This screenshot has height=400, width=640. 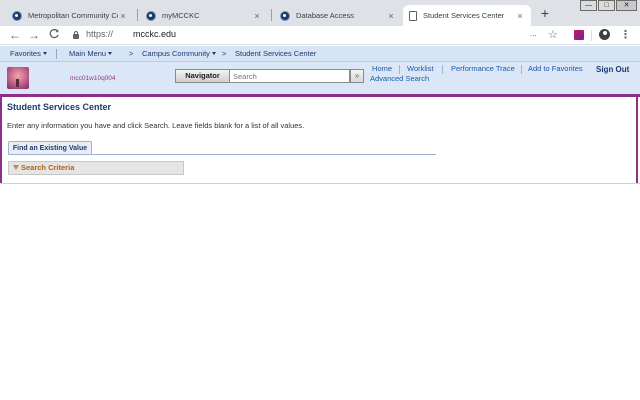 I want to click on browser-toolbar: ← → https:// mcckc.edu ... ☆ ⋮, so click(x=320, y=35).